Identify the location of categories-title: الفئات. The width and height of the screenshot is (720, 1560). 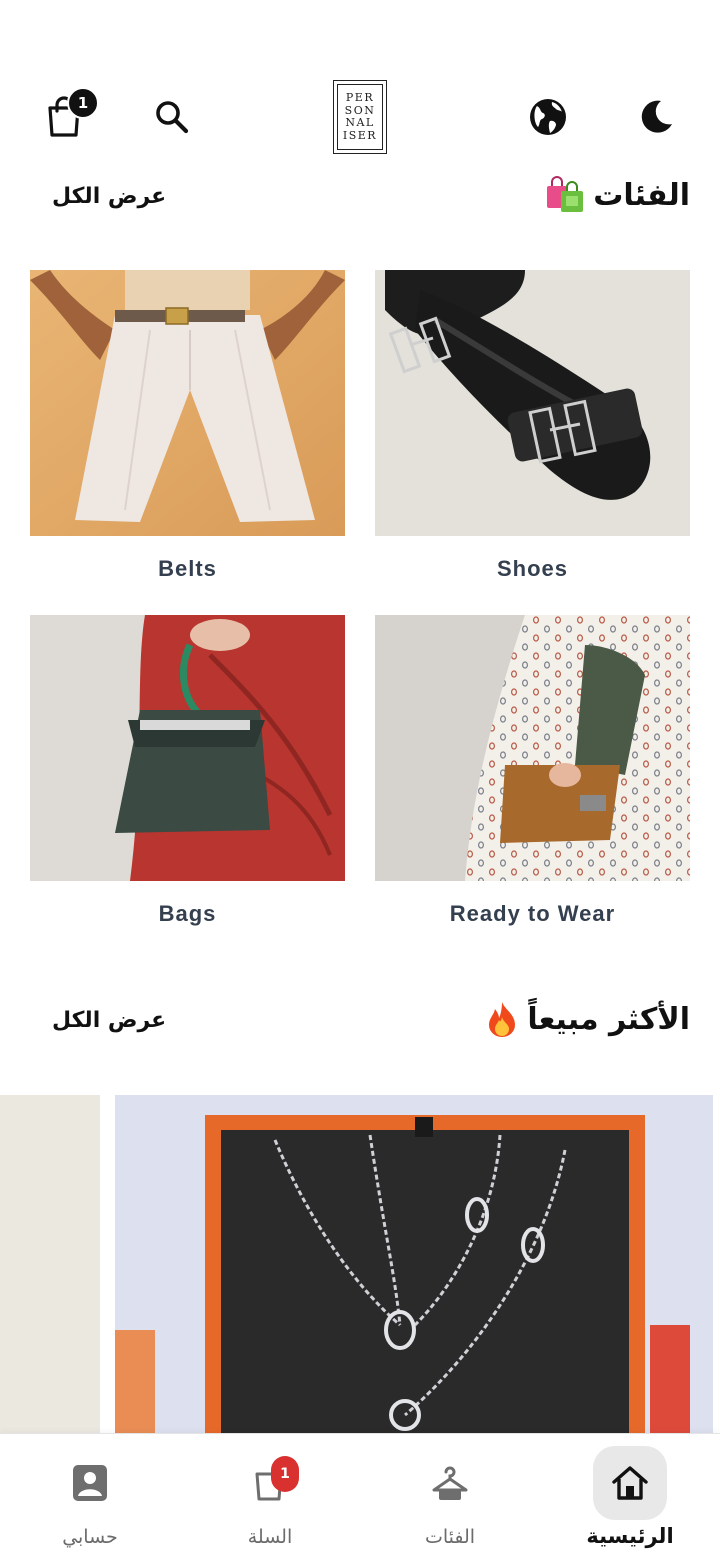
(617, 195).